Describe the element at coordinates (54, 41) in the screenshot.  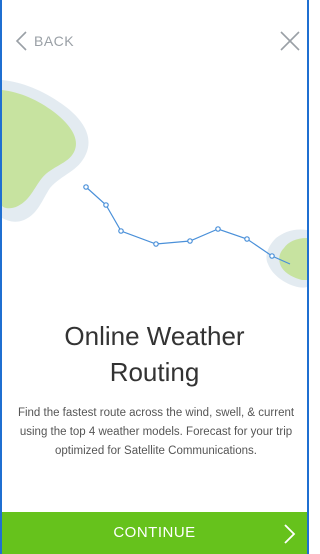
I see `back-label: BACK` at that location.